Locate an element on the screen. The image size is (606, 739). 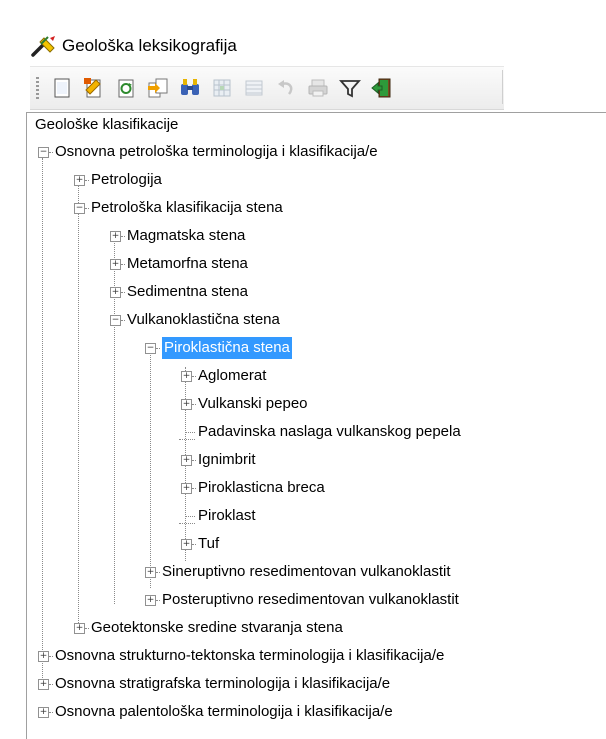
refresh-icon is located at coordinates (126, 88).